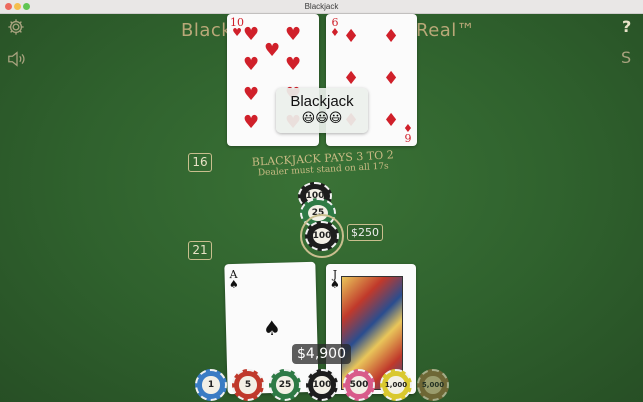 The height and width of the screenshot is (402, 643). I want to click on card-corner: 10 ♥, so click(237, 27).